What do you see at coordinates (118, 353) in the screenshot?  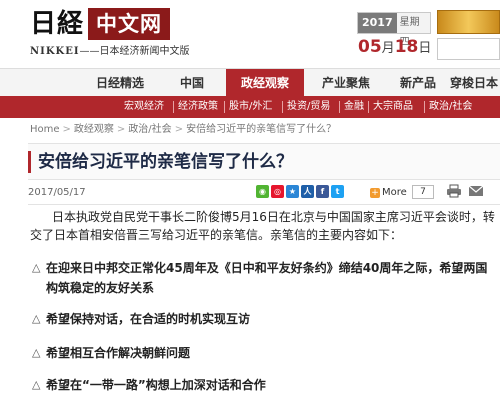 I see `list-item-text: 希望相互合作解决朝鲜问题` at bounding box center [118, 353].